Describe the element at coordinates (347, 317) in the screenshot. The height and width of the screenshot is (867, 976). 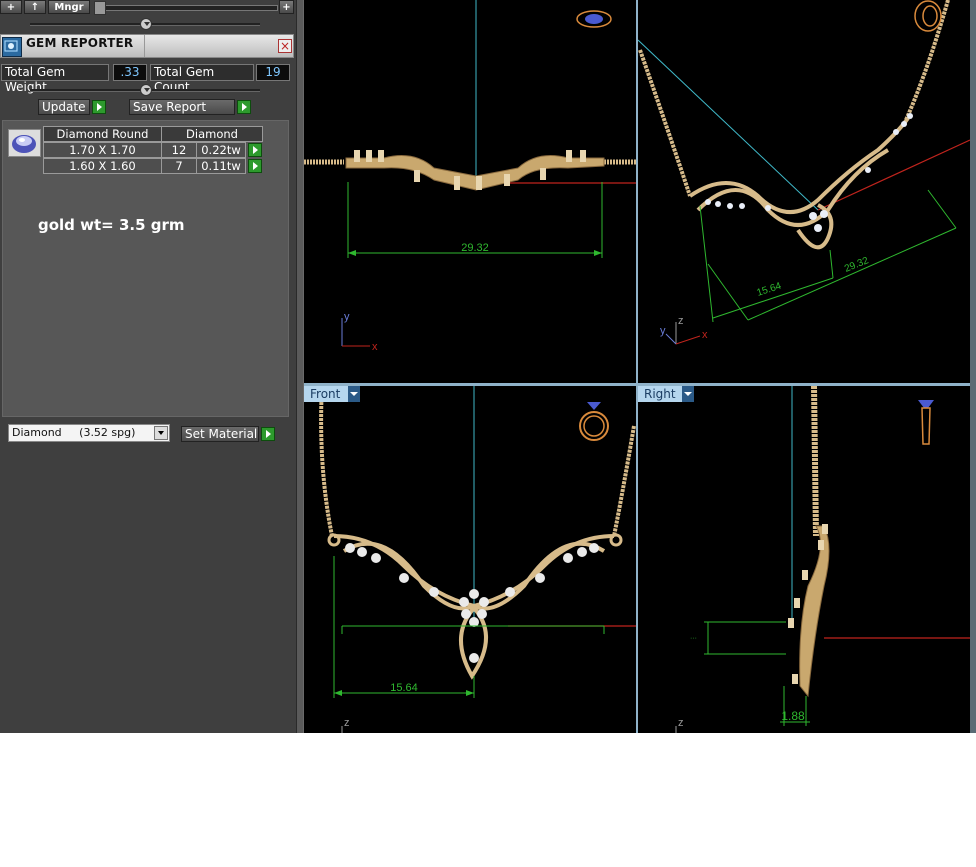
I see `top-axis-y-label: y` at that location.